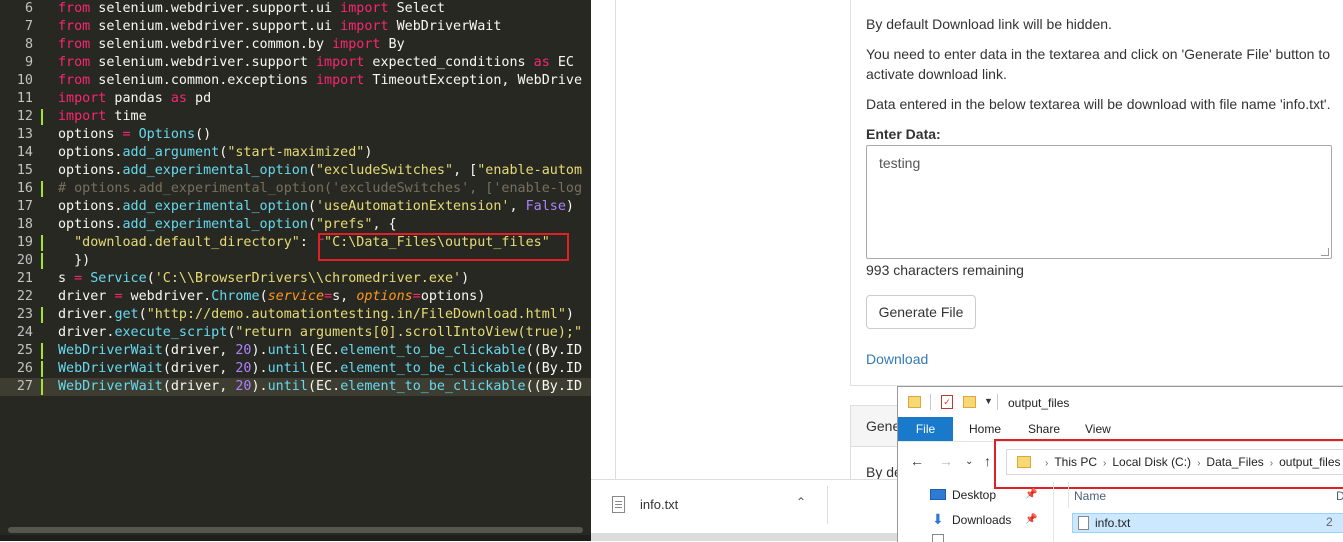 This screenshot has width=1343, height=542. What do you see at coordinates (344, 224) in the screenshot?
I see `code-token: "prefs"` at bounding box center [344, 224].